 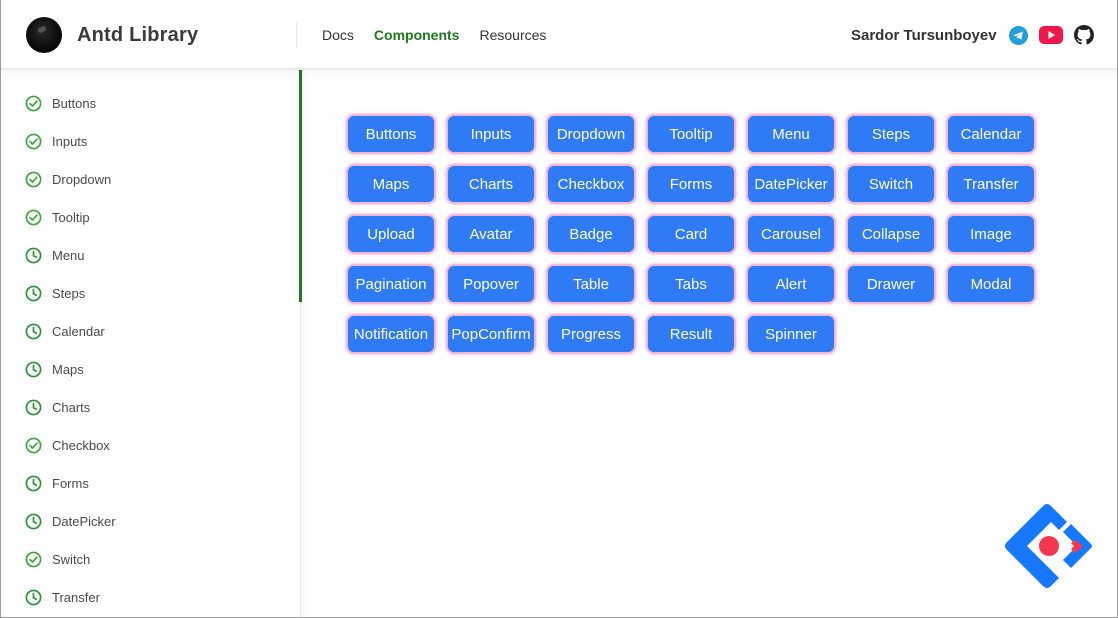 What do you see at coordinates (991, 284) in the screenshot?
I see `component-button-modal: Modal` at bounding box center [991, 284].